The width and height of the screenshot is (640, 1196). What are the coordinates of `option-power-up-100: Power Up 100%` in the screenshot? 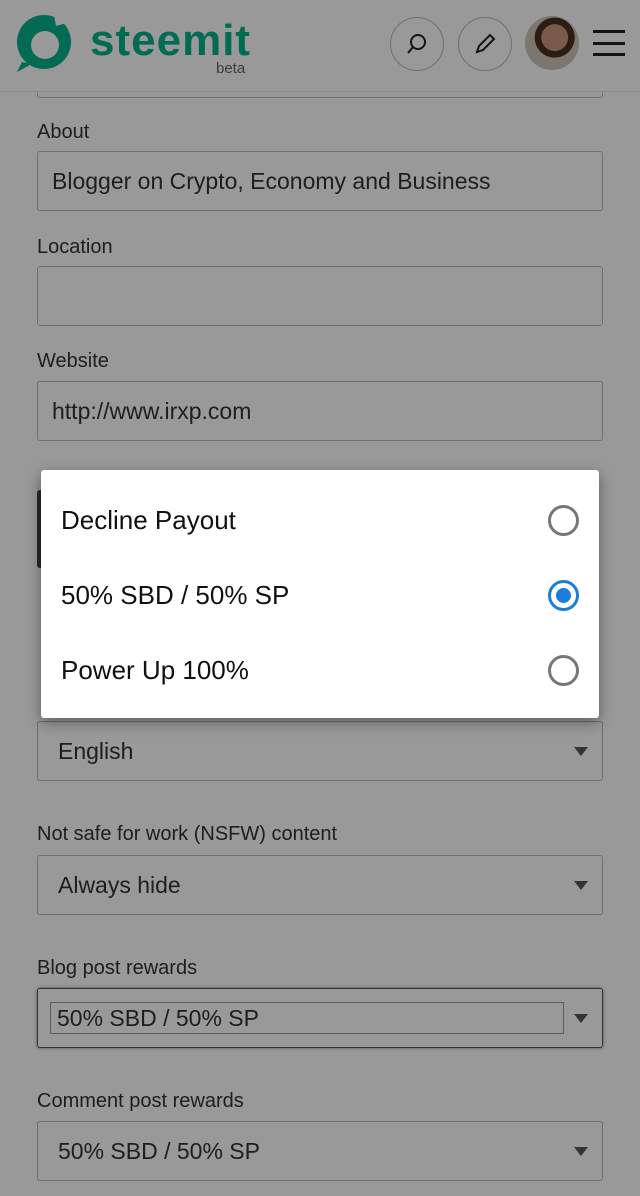 It's located at (320, 670).